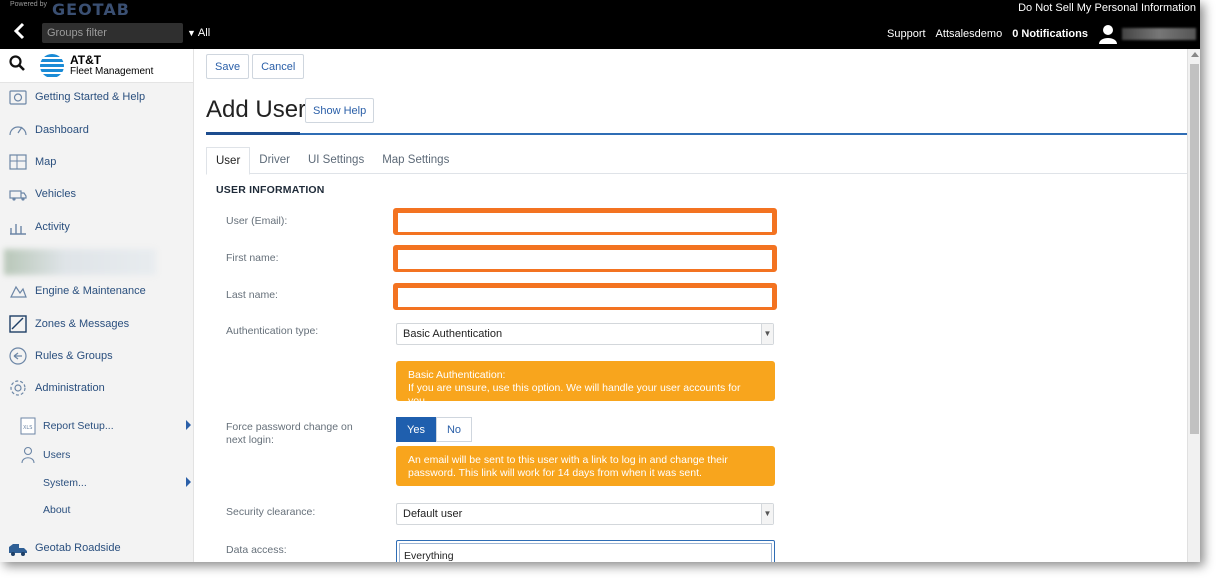 Image resolution: width=1218 pixels, height=579 pixels. I want to click on logo-line1: AT&T, so click(86, 59).